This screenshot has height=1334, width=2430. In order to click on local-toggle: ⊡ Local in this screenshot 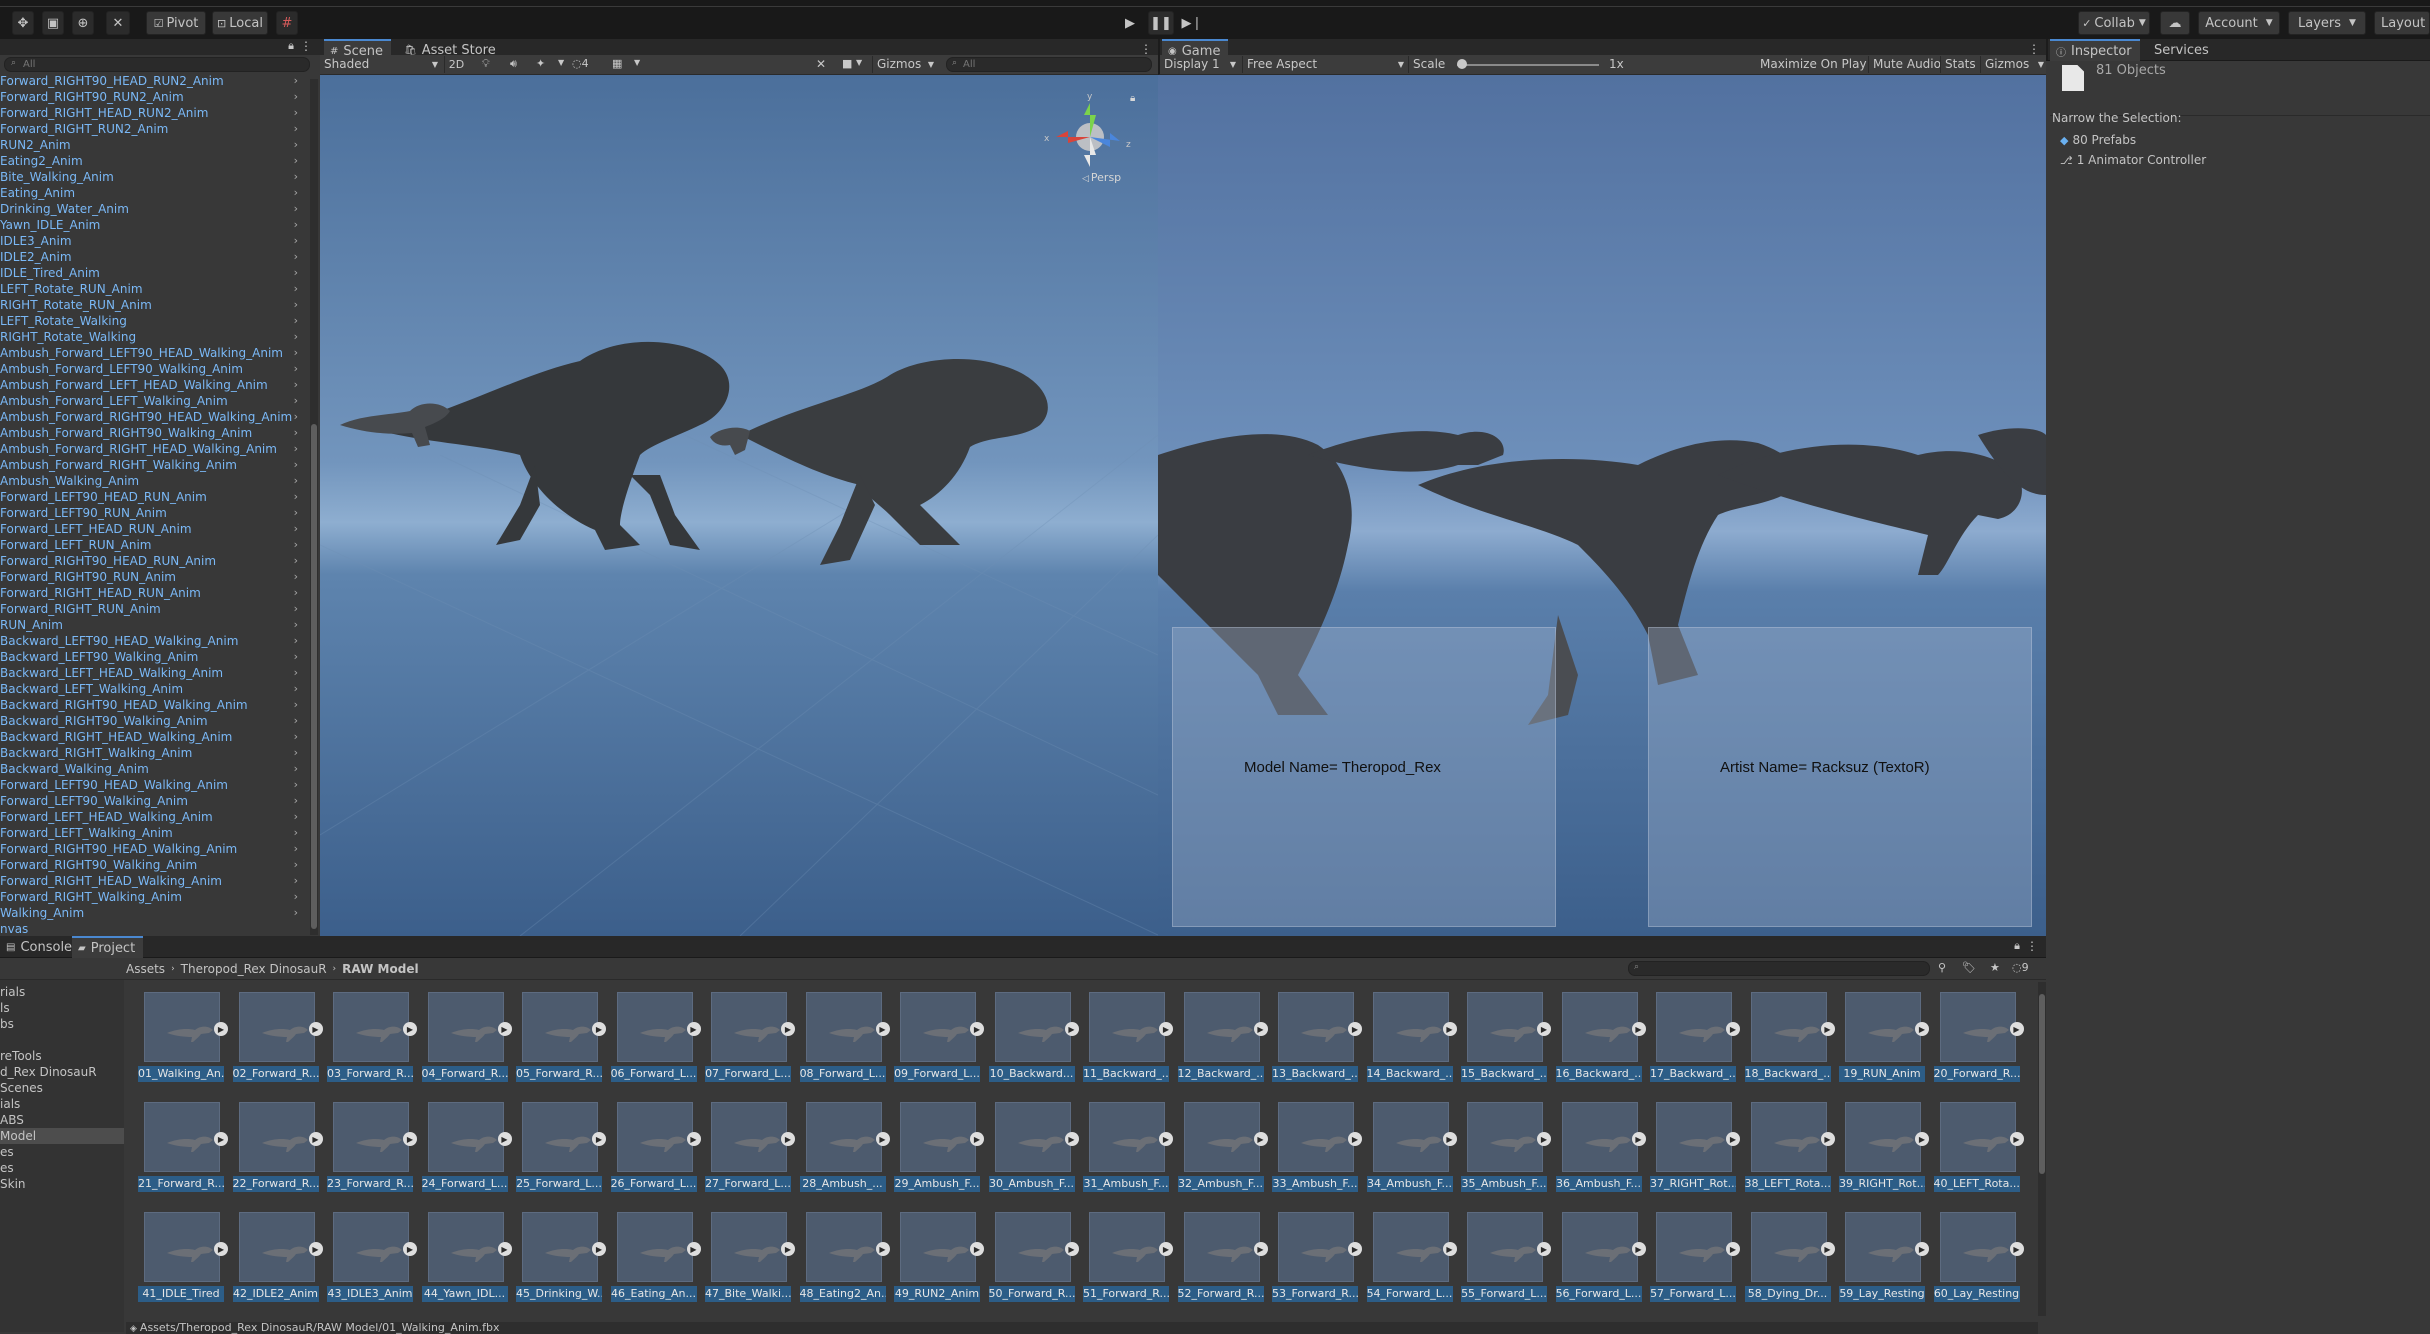, I will do `click(240, 23)`.